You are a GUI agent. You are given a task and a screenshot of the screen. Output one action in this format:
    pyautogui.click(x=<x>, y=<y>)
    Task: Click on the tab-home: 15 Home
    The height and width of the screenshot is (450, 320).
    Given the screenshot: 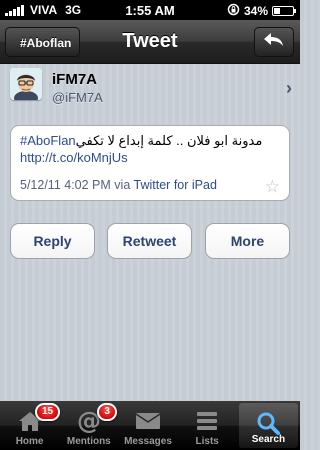 What is the action you would take?
    pyautogui.click(x=30, y=425)
    